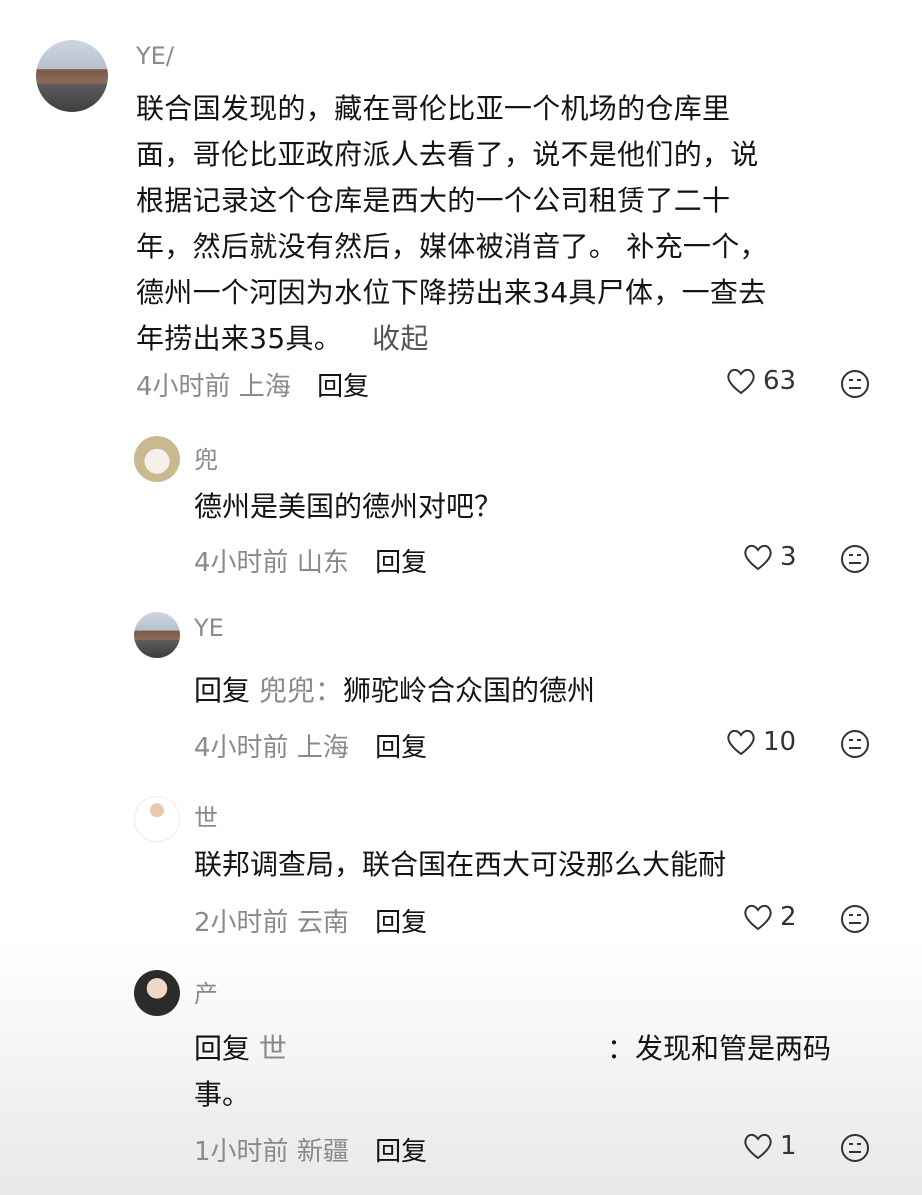 The width and height of the screenshot is (922, 1195). Describe the element at coordinates (788, 557) in the screenshot. I see `like-count: 3` at that location.